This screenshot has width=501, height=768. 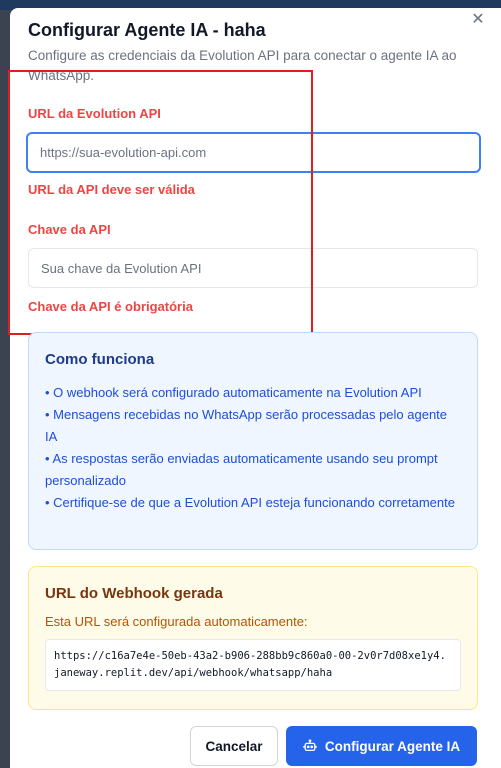 I want to click on api-key-input, so click(x=253, y=268).